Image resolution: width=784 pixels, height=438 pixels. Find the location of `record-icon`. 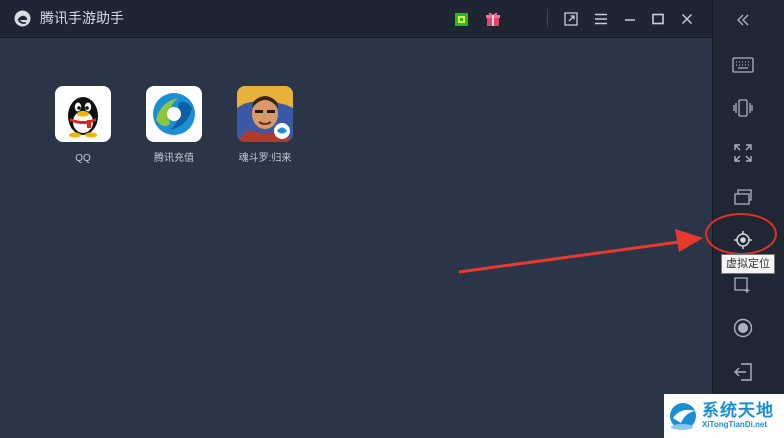

record-icon is located at coordinates (743, 328).